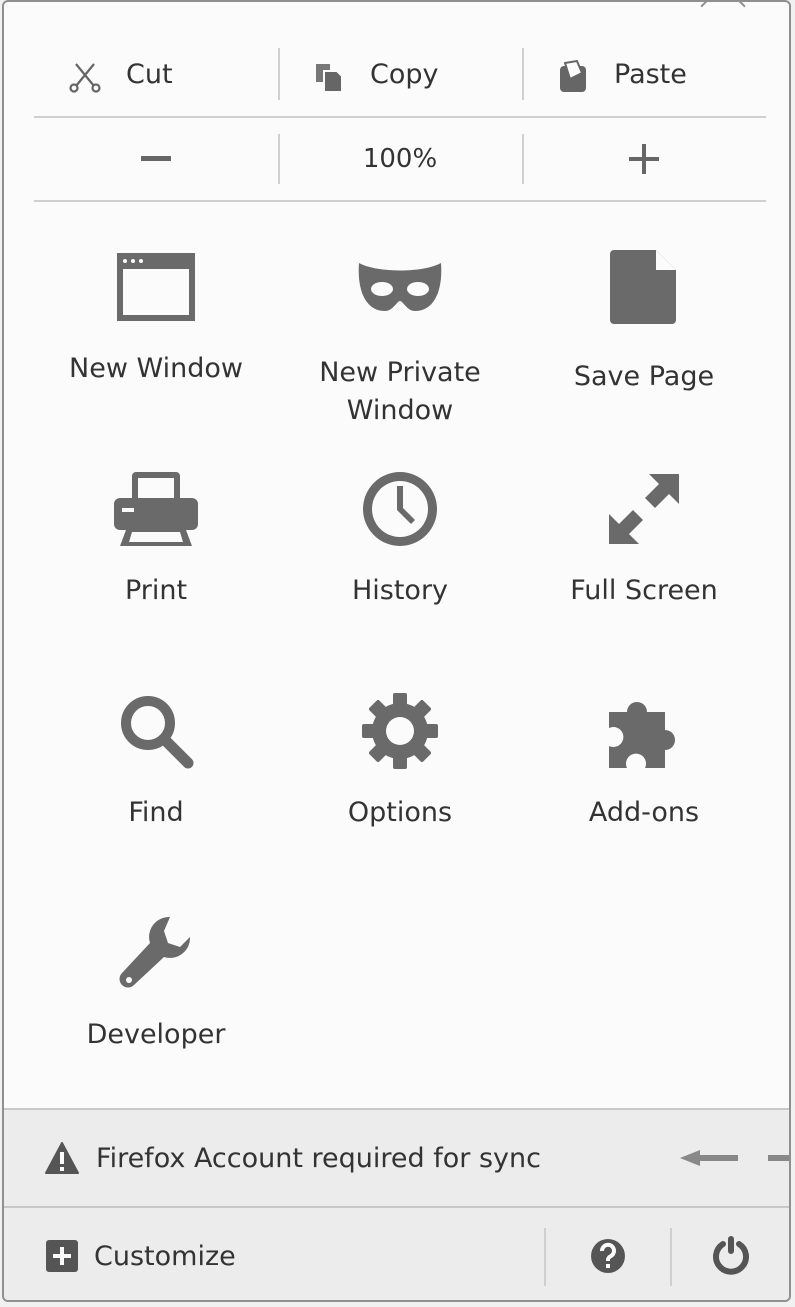 The image size is (795, 1307). Describe the element at coordinates (156, 796) in the screenshot. I see `find-button: Find` at that location.